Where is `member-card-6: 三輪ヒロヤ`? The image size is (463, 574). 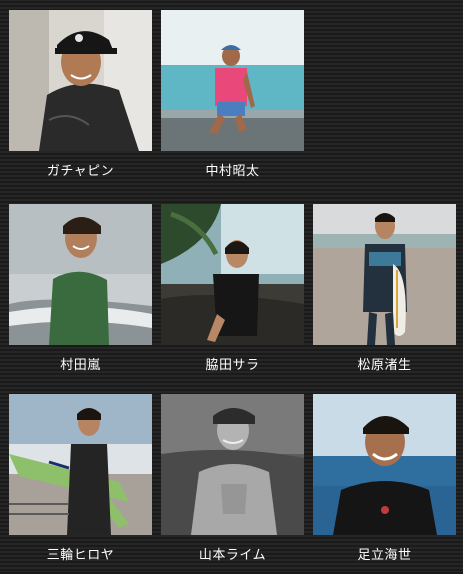
member-card-6: 三輪ヒロヤ is located at coordinates (80, 484).